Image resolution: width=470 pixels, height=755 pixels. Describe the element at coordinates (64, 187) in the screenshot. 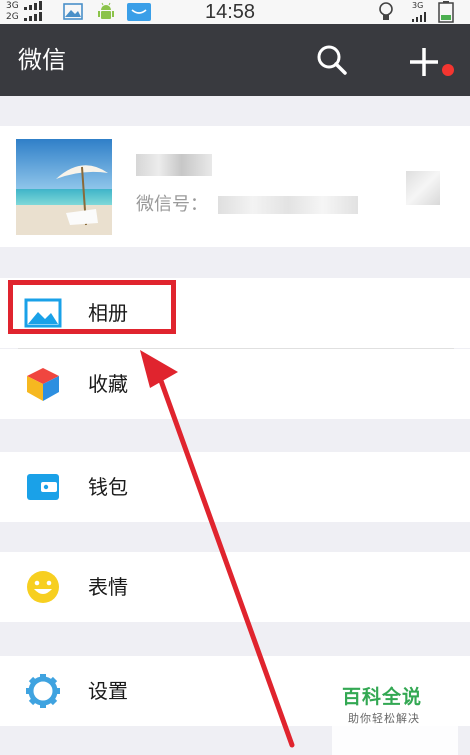

I see `avatar` at that location.